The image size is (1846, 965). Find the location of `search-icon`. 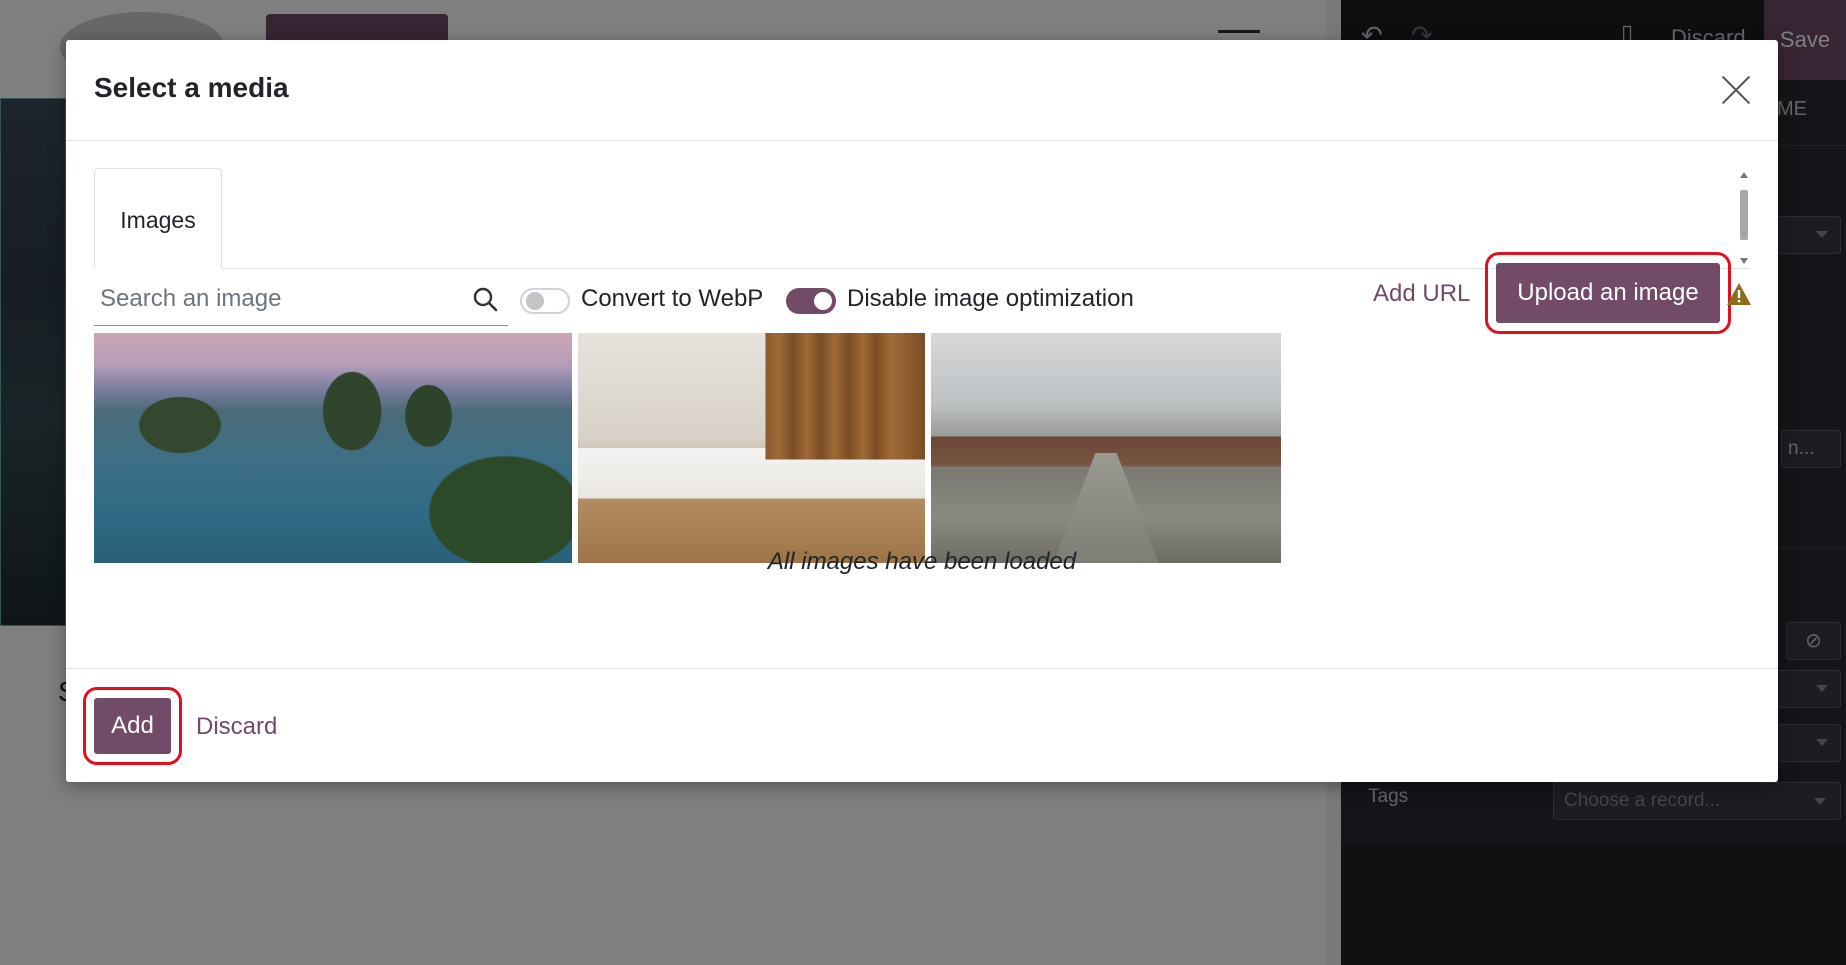

search-icon is located at coordinates (485, 299).